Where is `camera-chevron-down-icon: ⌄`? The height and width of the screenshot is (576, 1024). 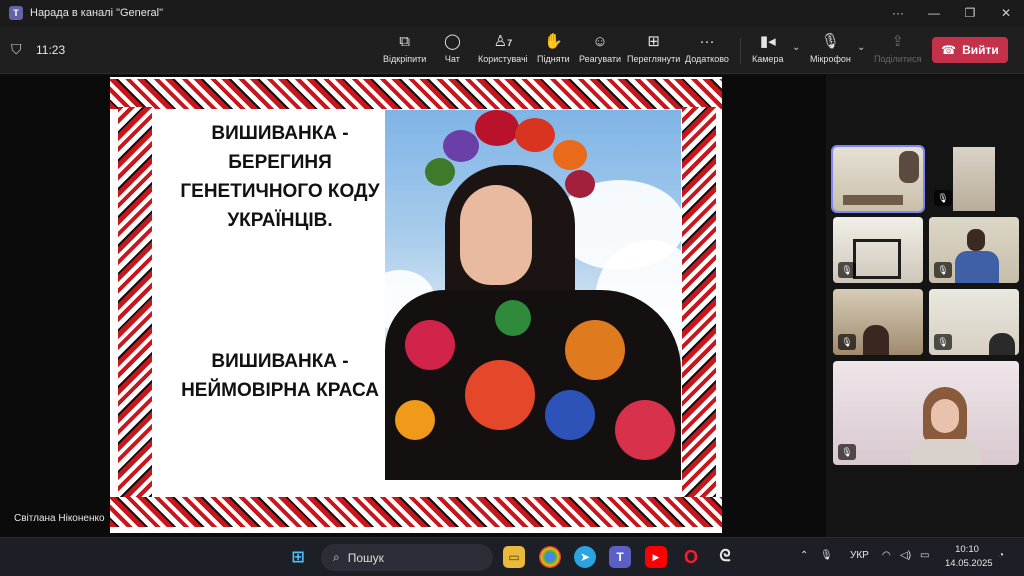 camera-chevron-down-icon: ⌄ is located at coordinates (796, 47).